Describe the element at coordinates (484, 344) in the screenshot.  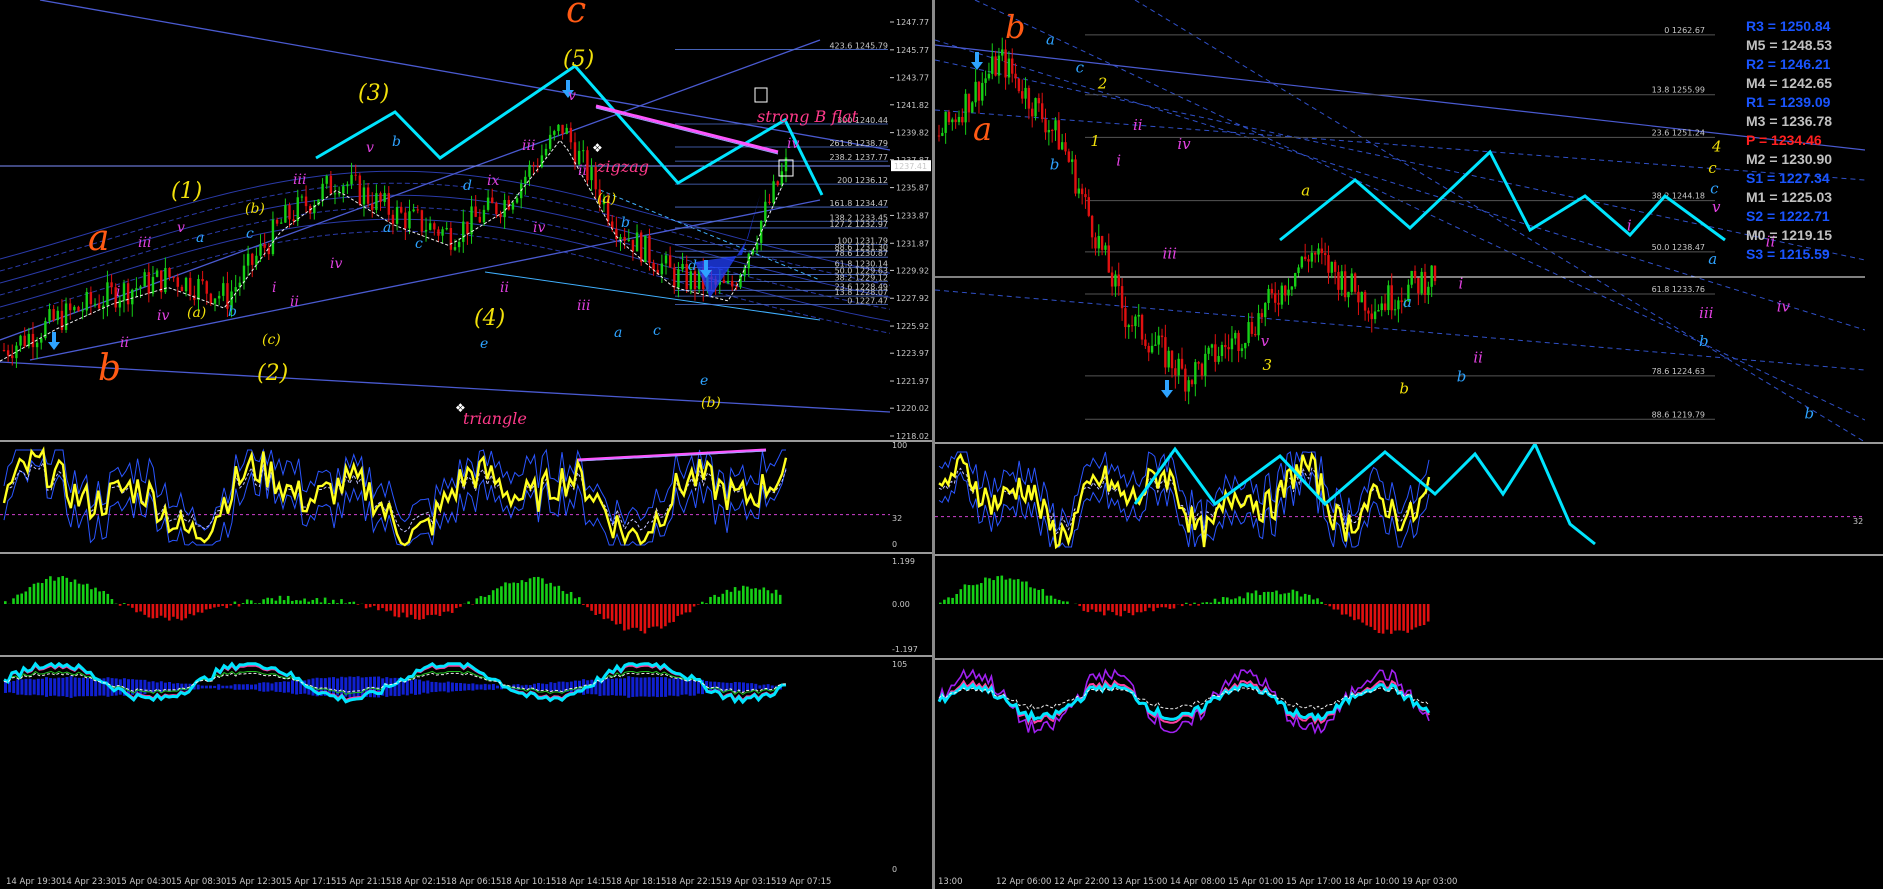
I see `wave-label-e: e` at that location.